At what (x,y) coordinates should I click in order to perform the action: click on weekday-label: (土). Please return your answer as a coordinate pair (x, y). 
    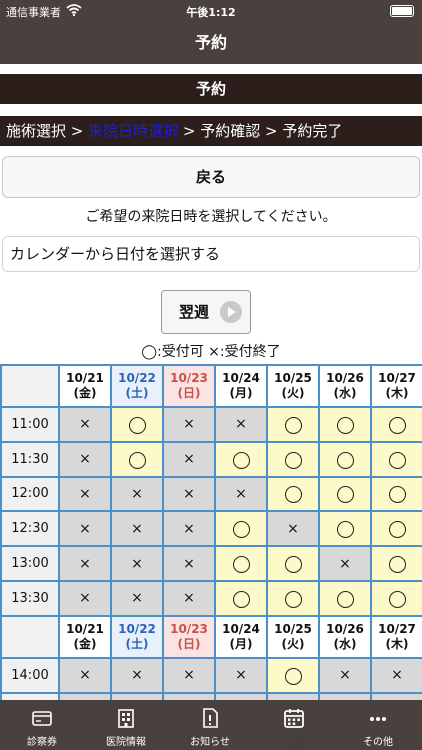
    Looking at the image, I should click on (137, 393).